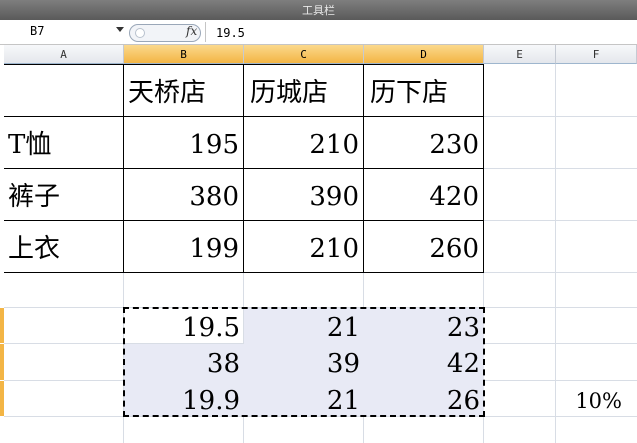  Describe the element at coordinates (303, 194) in the screenshot. I see `table-cell: 390` at that location.